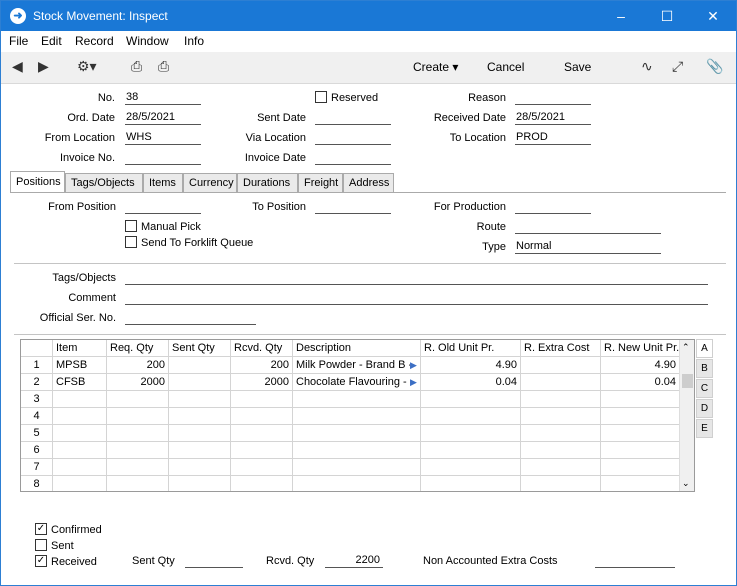  What do you see at coordinates (588, 247) in the screenshot?
I see `type-field: Normal` at bounding box center [588, 247].